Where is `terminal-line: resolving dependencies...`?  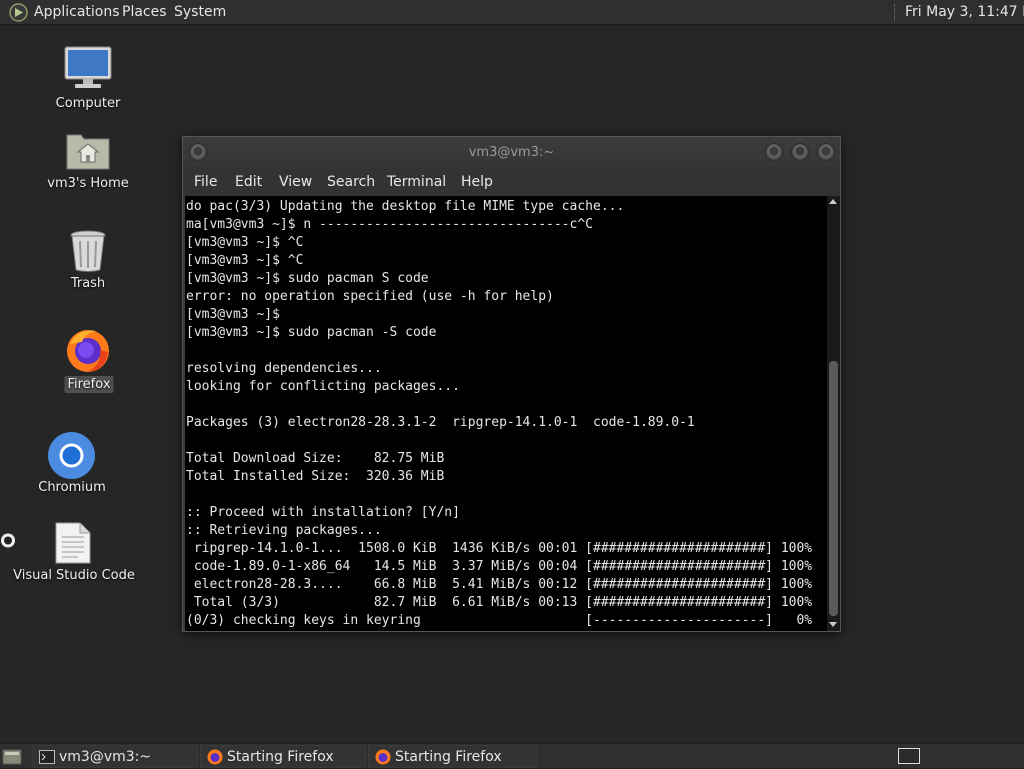
terminal-line: resolving dependencies... is located at coordinates (284, 368).